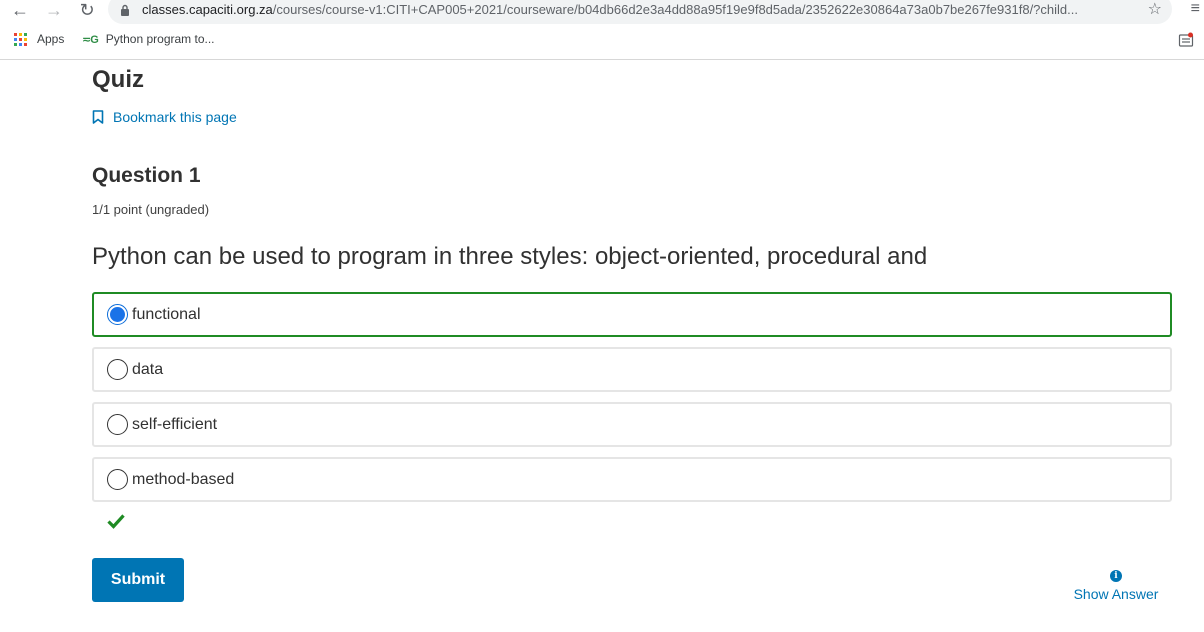  What do you see at coordinates (1116, 594) in the screenshot?
I see `show-answer-label: Show Answer` at bounding box center [1116, 594].